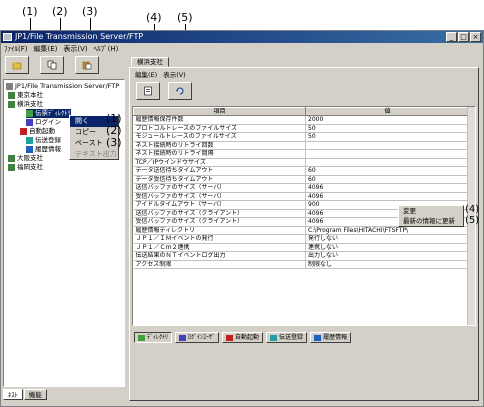  I want to click on ctx-marker-5: (5), so click(472, 220).